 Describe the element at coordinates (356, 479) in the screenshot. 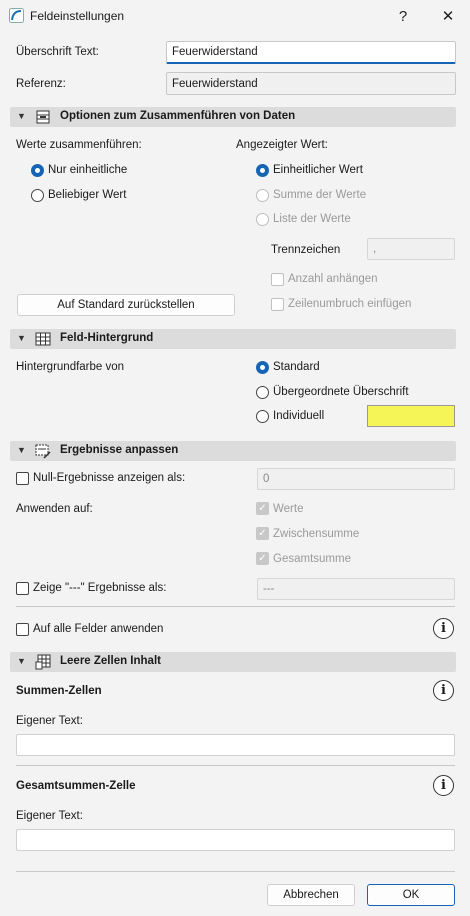

I see `null-results-input: 0` at that location.